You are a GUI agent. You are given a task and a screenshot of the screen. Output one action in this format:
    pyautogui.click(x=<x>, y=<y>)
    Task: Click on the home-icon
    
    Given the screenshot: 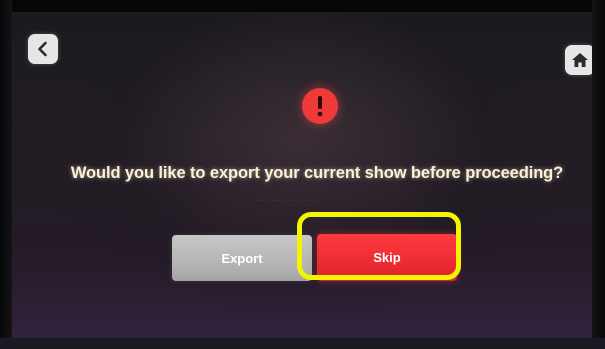 What is the action you would take?
    pyautogui.click(x=580, y=60)
    